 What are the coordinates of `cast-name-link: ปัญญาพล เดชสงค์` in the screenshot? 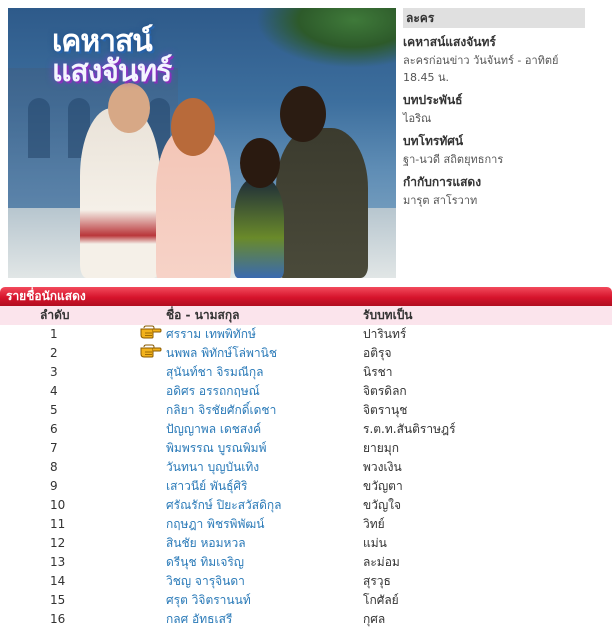 It's located at (213, 429).